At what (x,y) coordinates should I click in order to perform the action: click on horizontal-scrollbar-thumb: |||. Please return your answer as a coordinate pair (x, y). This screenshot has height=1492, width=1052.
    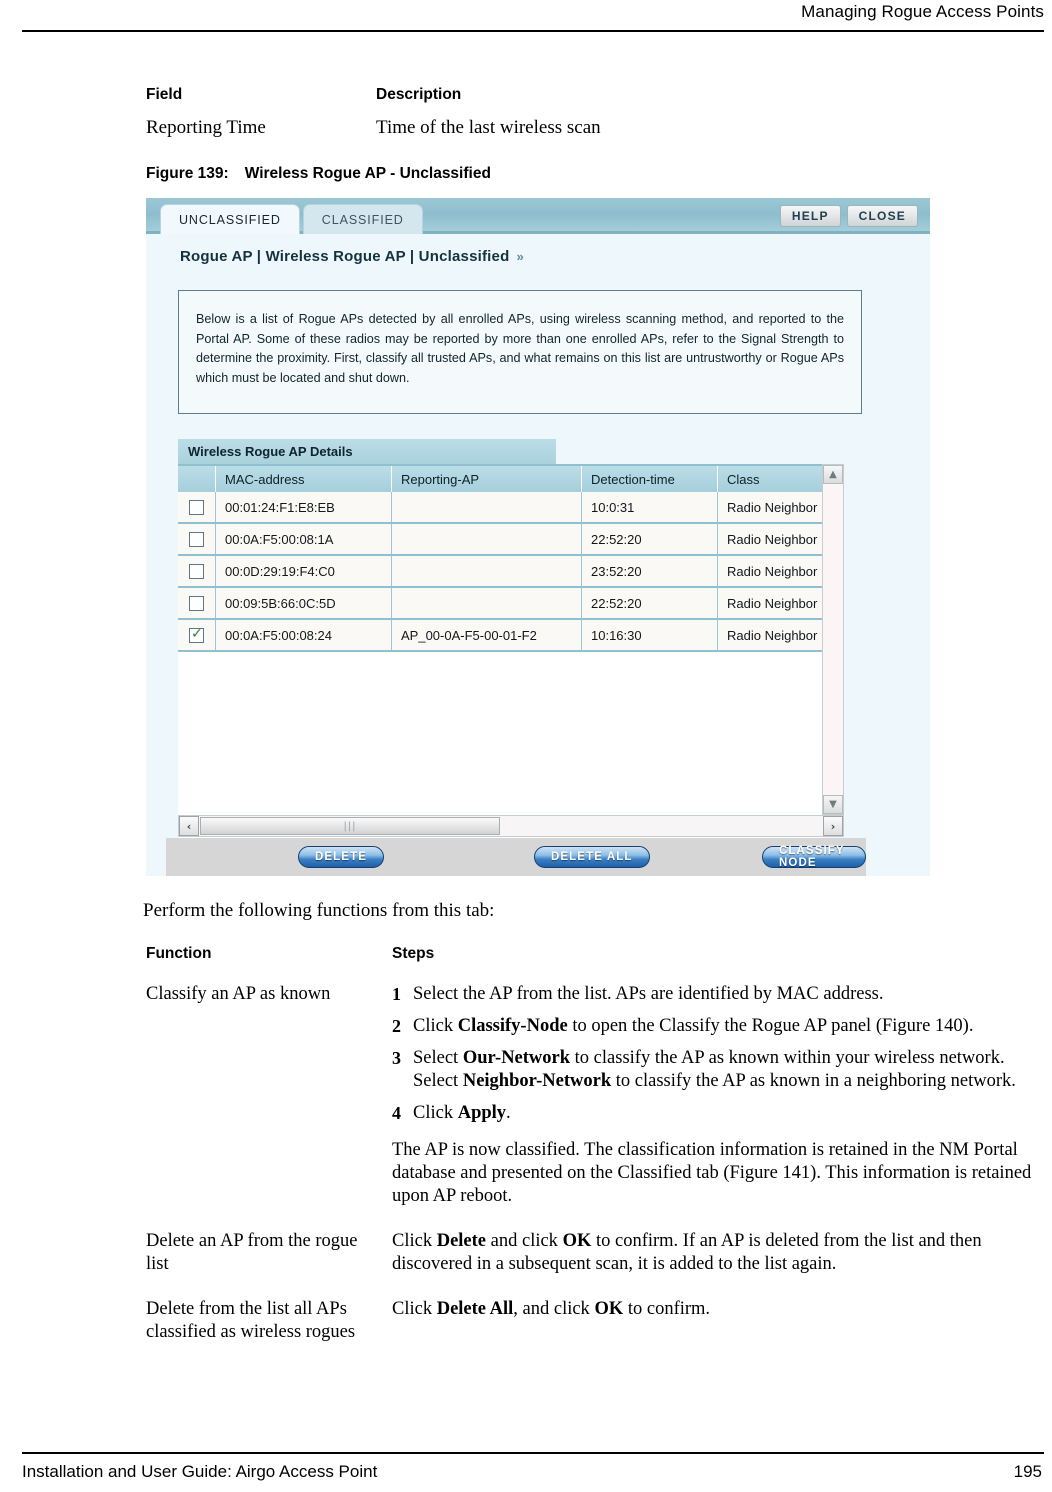
    Looking at the image, I should click on (350, 826).